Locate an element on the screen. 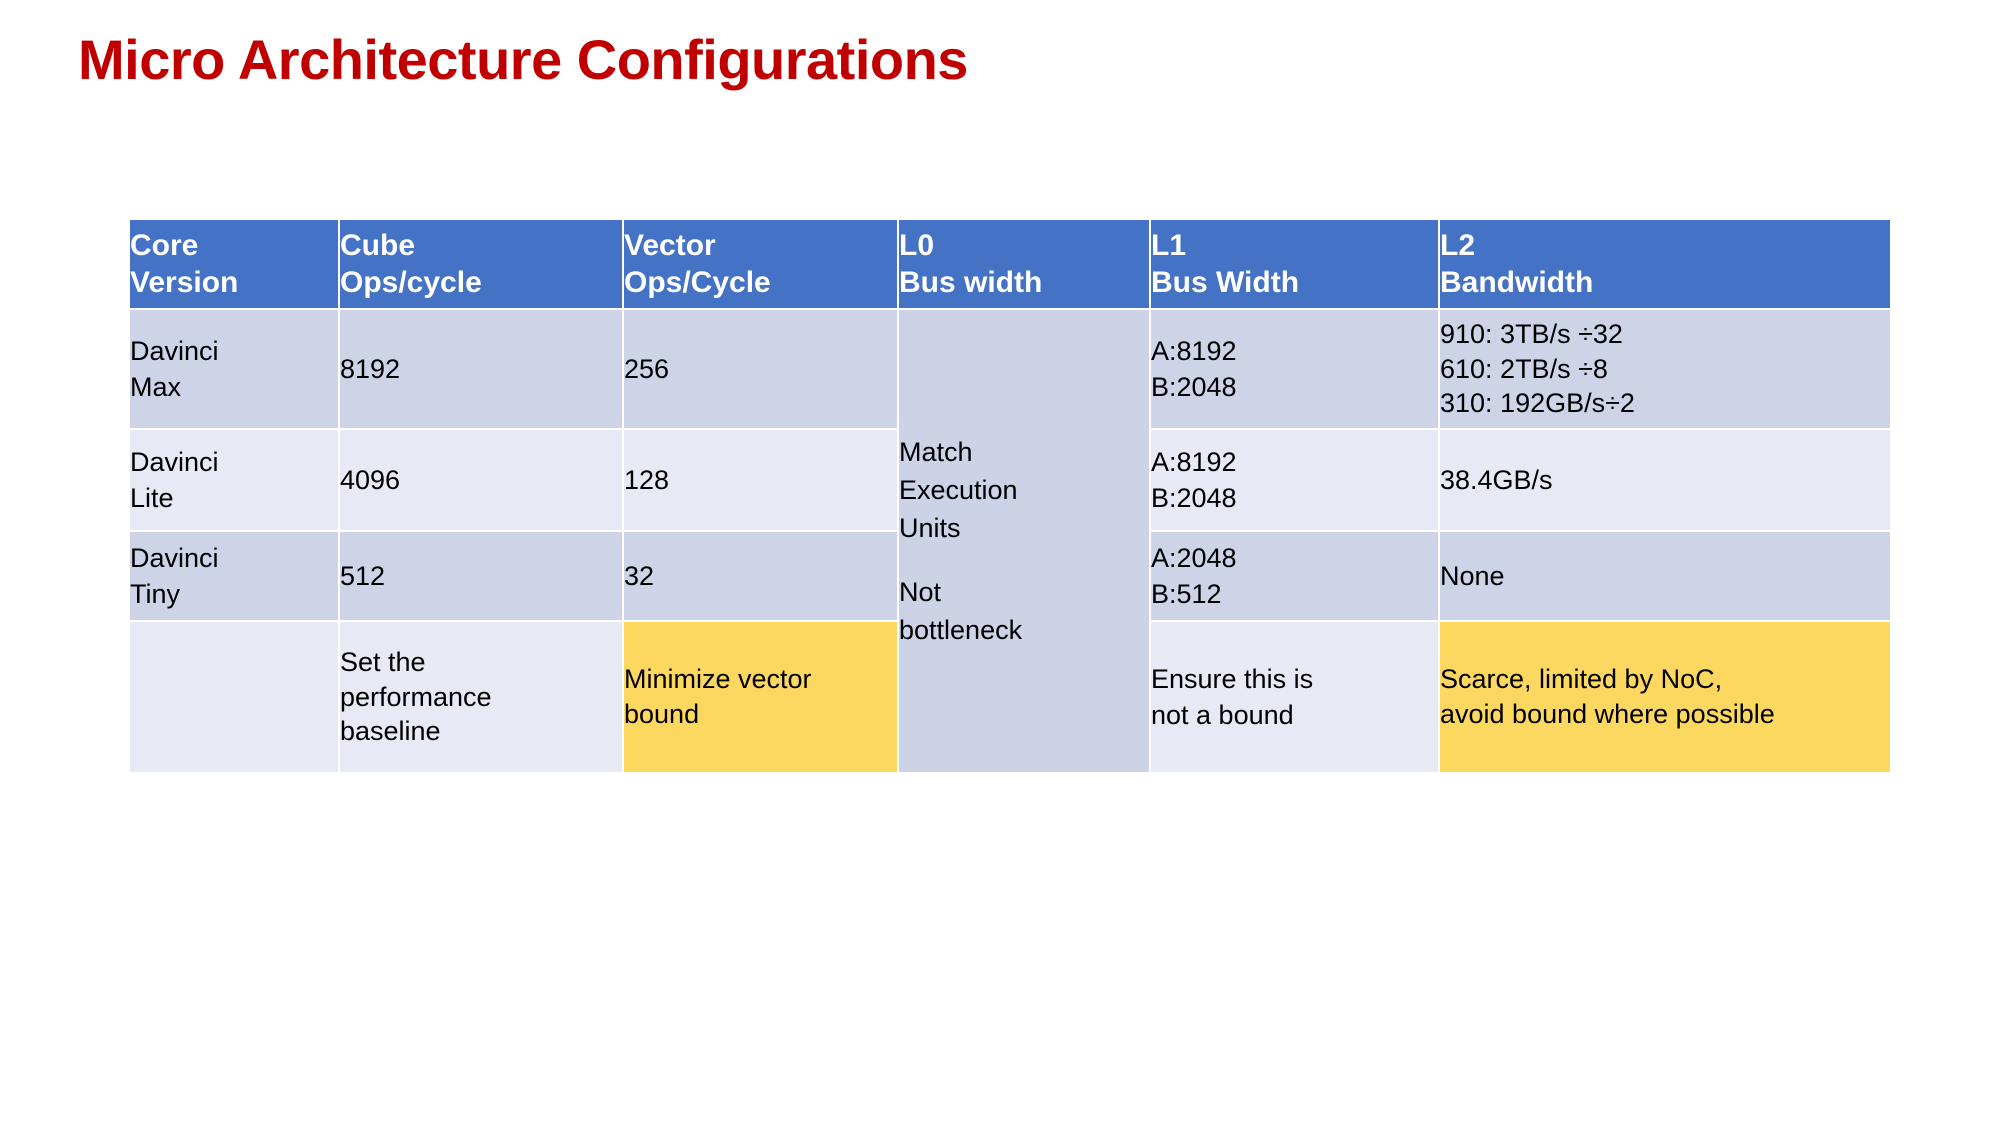 The image size is (2000, 1125). cell-vector-ops-guidance: Minimize vector bound is located at coordinates (760, 697).